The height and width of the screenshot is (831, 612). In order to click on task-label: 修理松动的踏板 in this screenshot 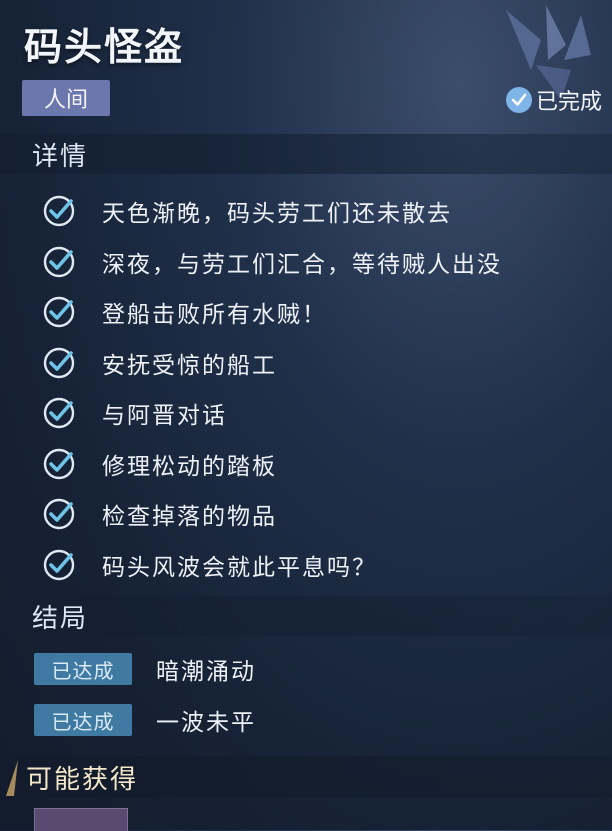, I will do `click(189, 466)`.